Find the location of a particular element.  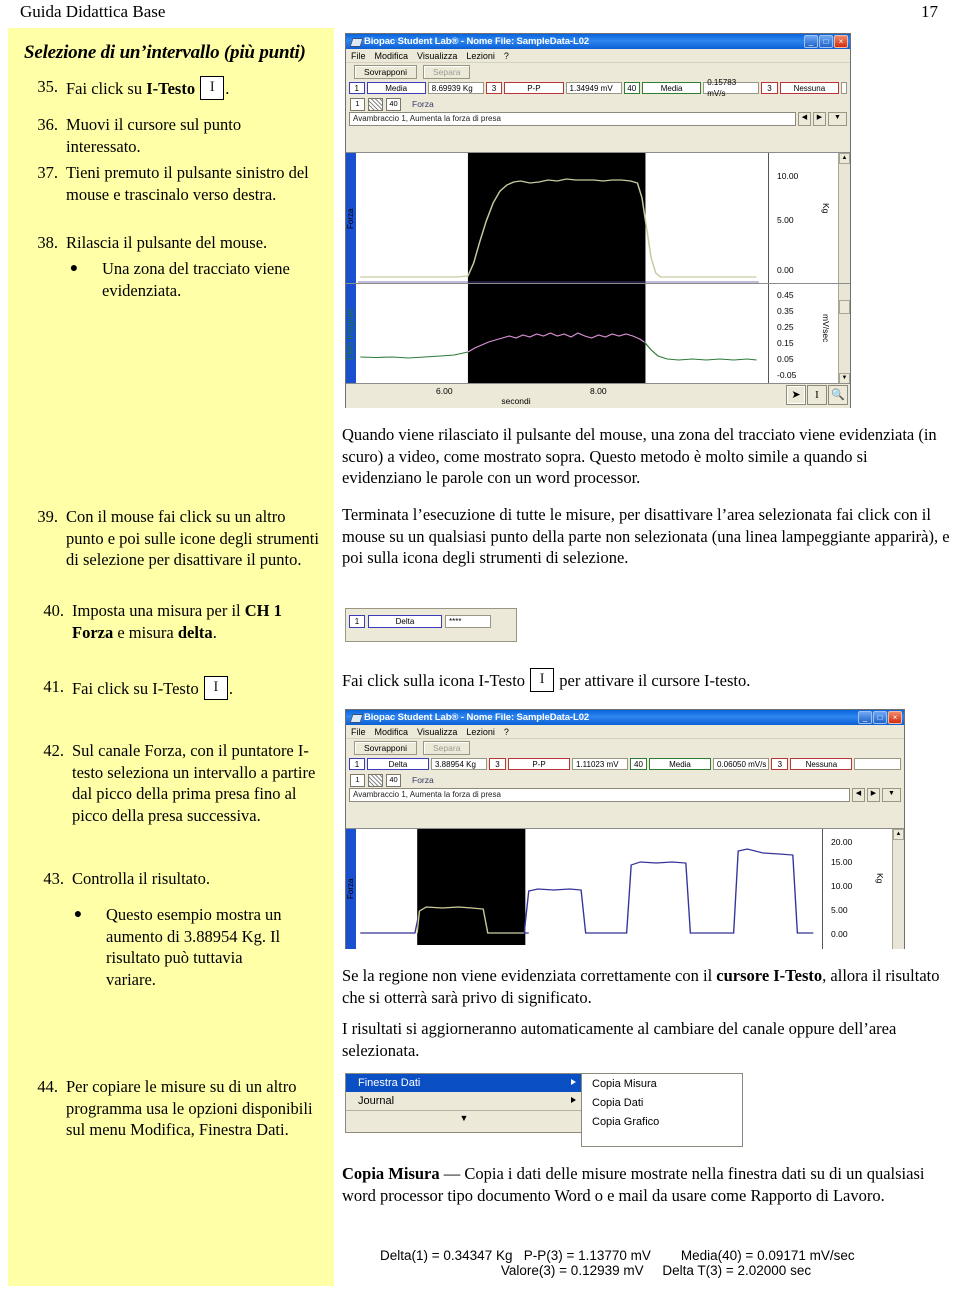

delta-channel: 1 is located at coordinates (357, 621).